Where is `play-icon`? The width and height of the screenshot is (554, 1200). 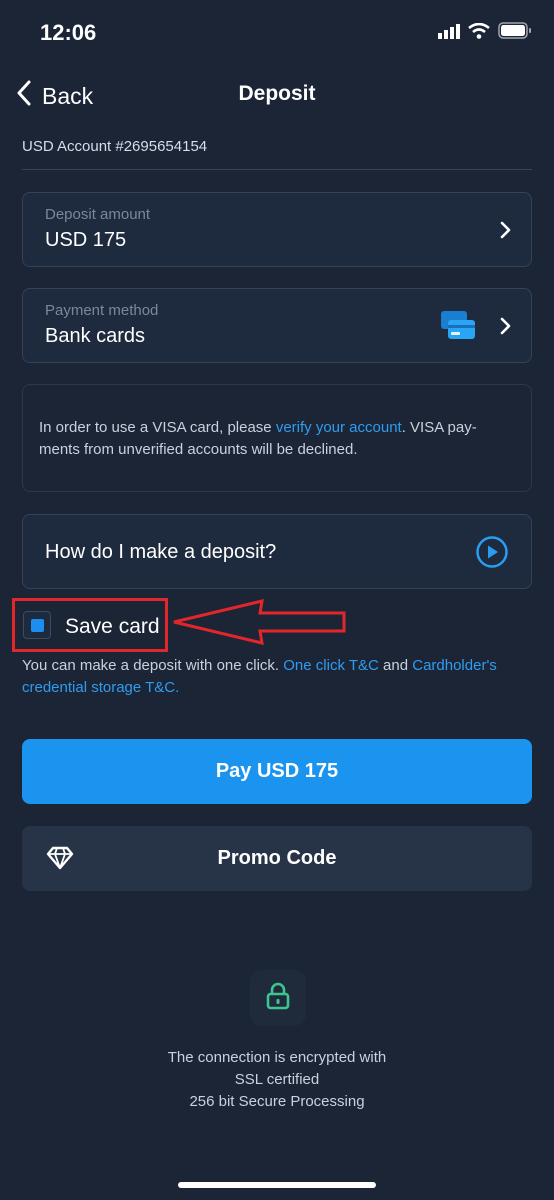
play-icon is located at coordinates (492, 554).